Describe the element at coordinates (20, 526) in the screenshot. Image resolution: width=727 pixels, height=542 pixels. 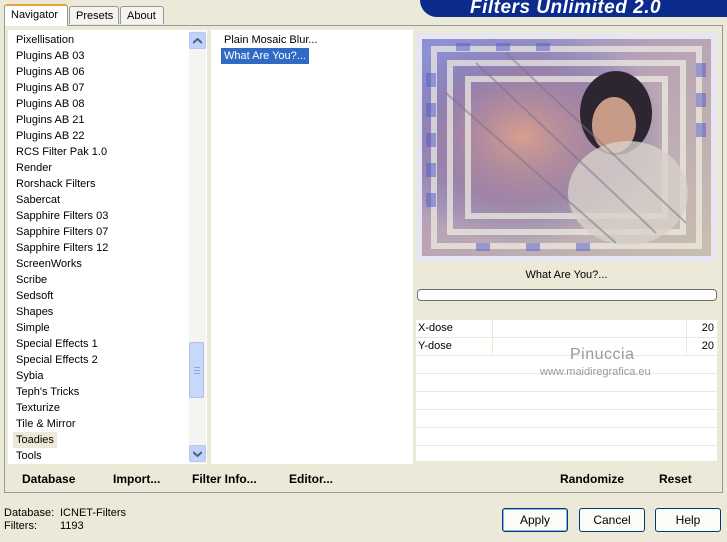
I see `status-filters-label: Filters:` at that location.